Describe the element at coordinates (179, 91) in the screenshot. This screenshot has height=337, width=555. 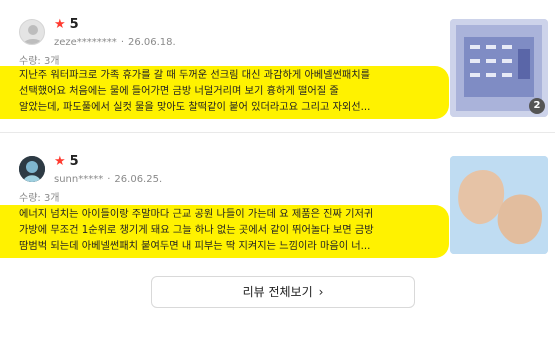
I see `review-text-line: 선택했어요 처음에는 물에 들어가면 금방 너덜거리며 보기 흉하게 떨어질 줄` at that location.